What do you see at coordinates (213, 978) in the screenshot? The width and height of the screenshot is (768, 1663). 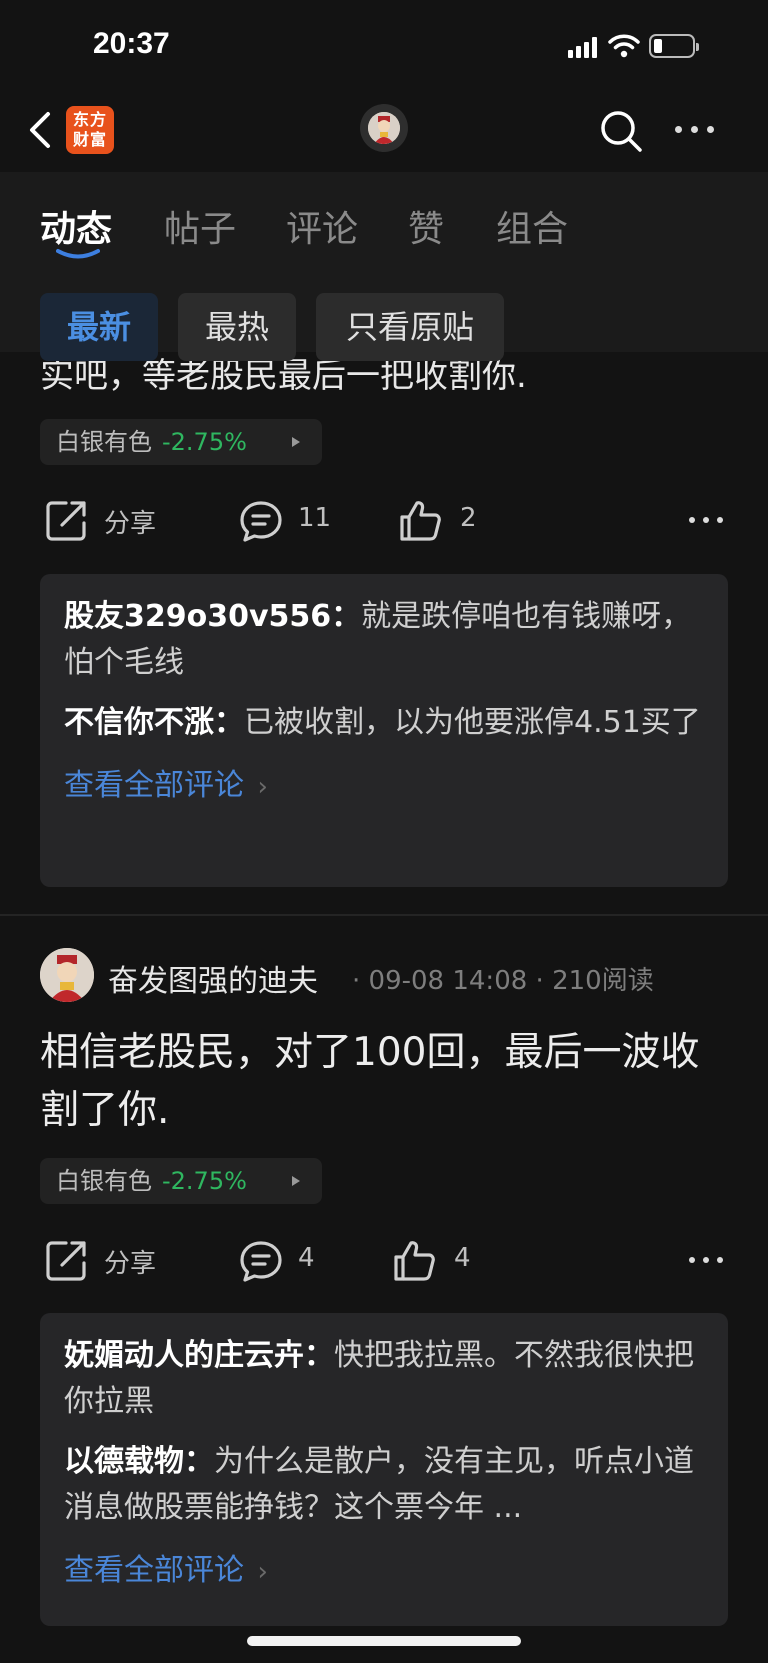 I see `author-name: 奋发图强的迪夫` at bounding box center [213, 978].